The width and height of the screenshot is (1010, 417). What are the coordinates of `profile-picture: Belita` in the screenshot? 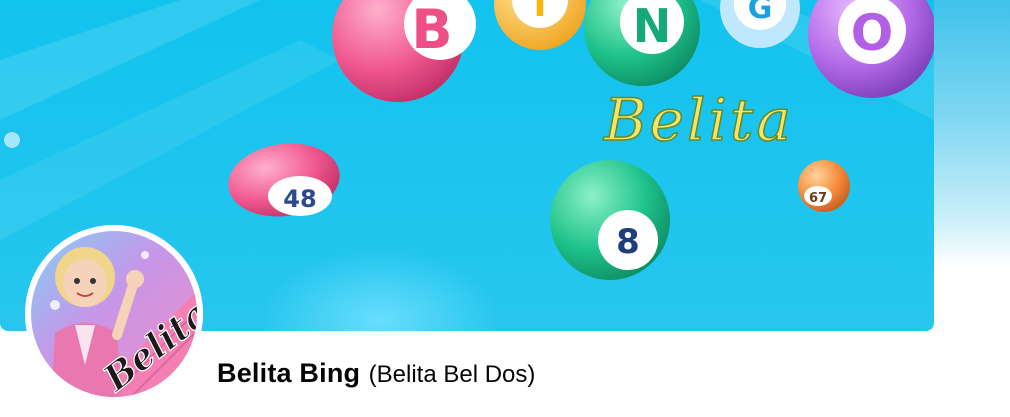 It's located at (114, 314).